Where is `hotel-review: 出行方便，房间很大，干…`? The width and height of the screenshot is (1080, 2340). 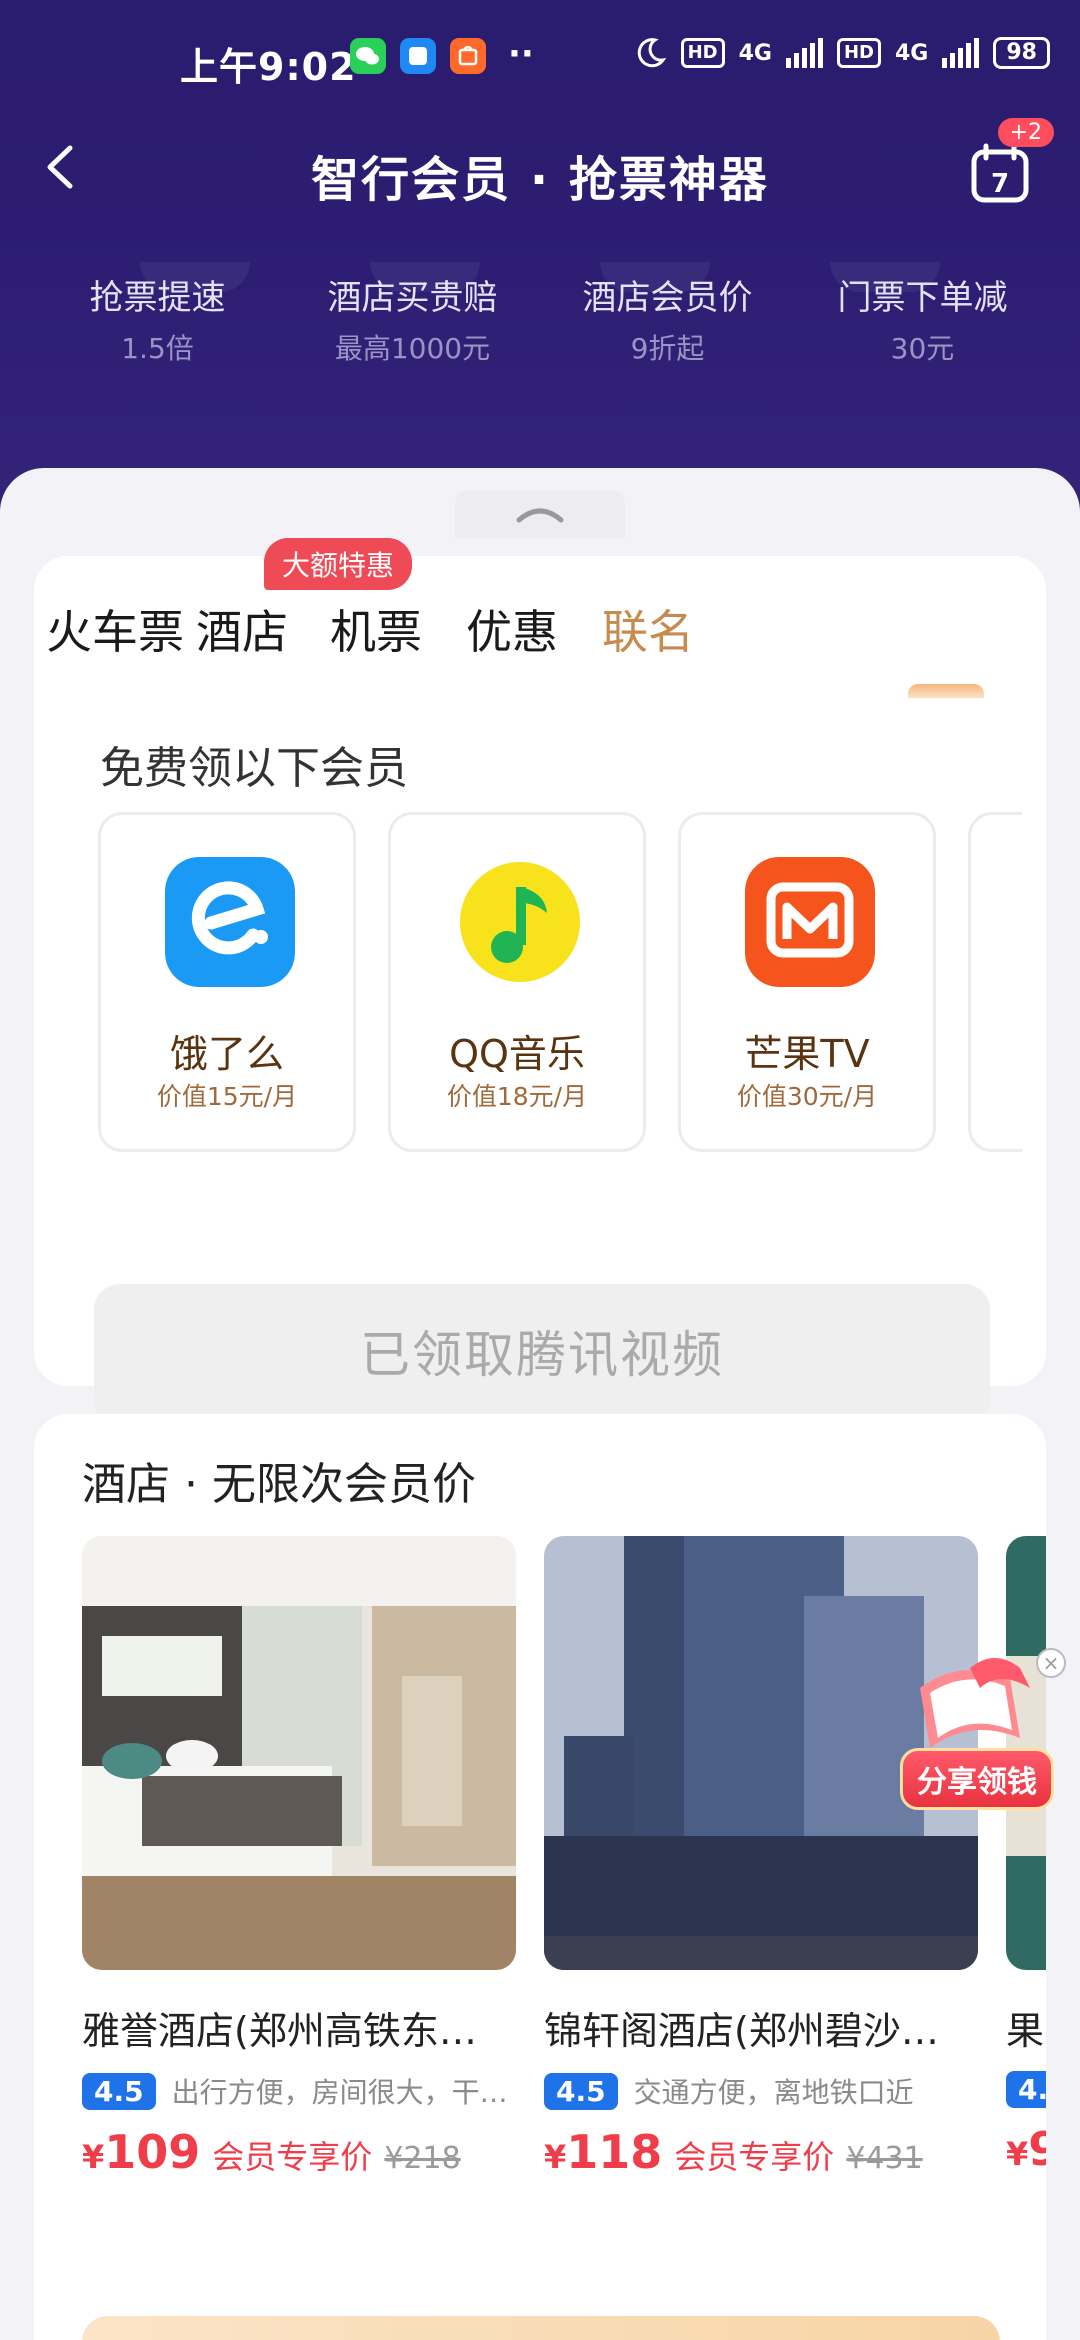
hotel-review: 出行方便，房间很大，干… is located at coordinates (339, 2092).